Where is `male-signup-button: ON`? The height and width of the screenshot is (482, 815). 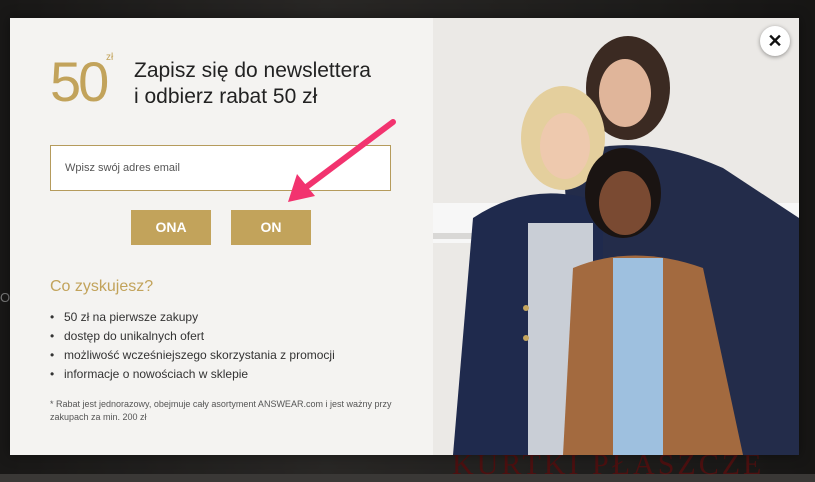
male-signup-button: ON is located at coordinates (271, 227).